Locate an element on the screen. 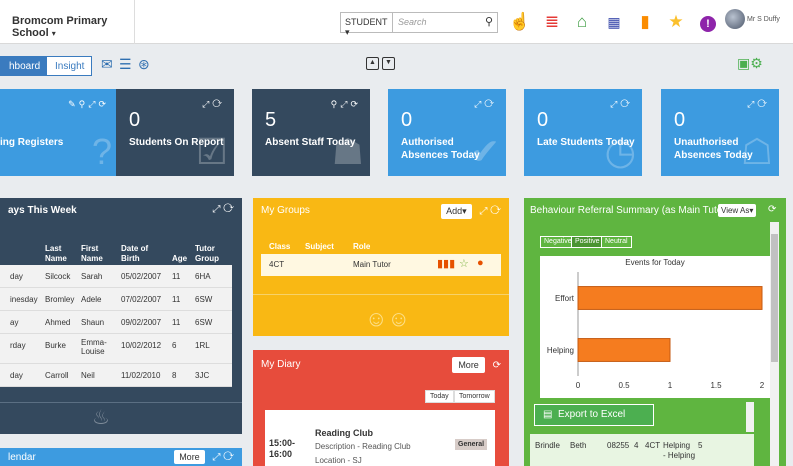 The height and width of the screenshot is (466, 793). scrollbar-thumb is located at coordinates (774, 298).